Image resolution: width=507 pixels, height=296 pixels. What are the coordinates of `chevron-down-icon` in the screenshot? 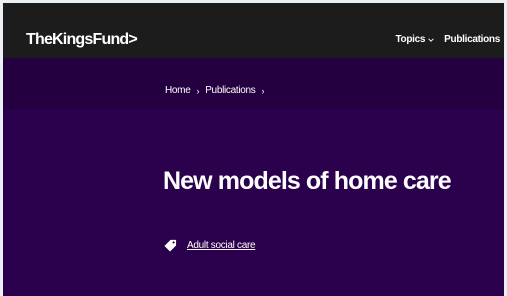 It's located at (431, 39).